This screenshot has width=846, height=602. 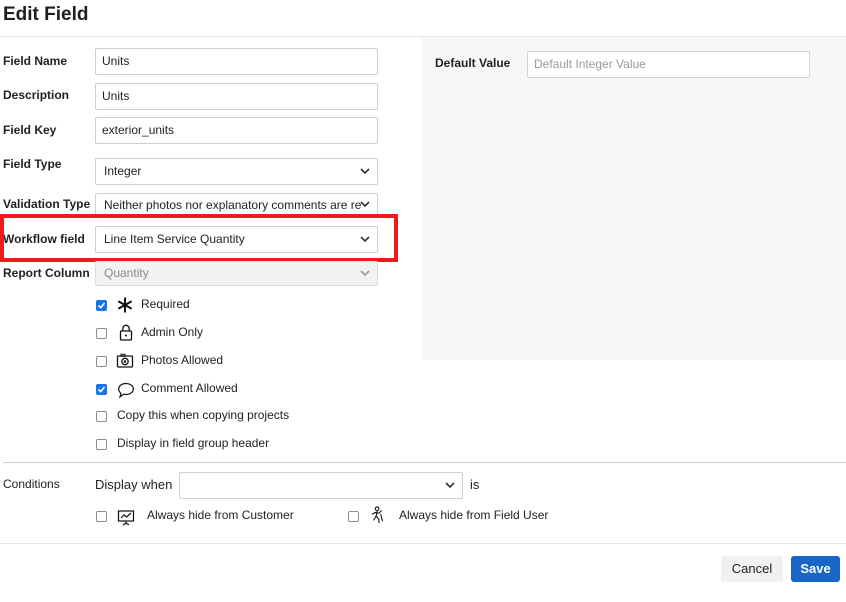 What do you see at coordinates (236, 130) in the screenshot?
I see `field-key-input: exterior_units` at bounding box center [236, 130].